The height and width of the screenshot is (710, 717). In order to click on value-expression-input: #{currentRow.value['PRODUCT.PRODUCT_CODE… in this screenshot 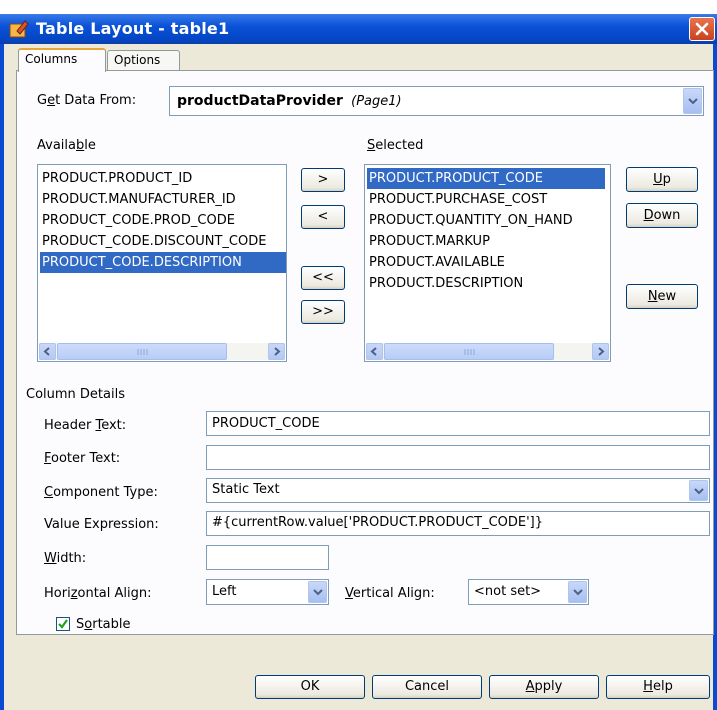, I will do `click(458, 523)`.